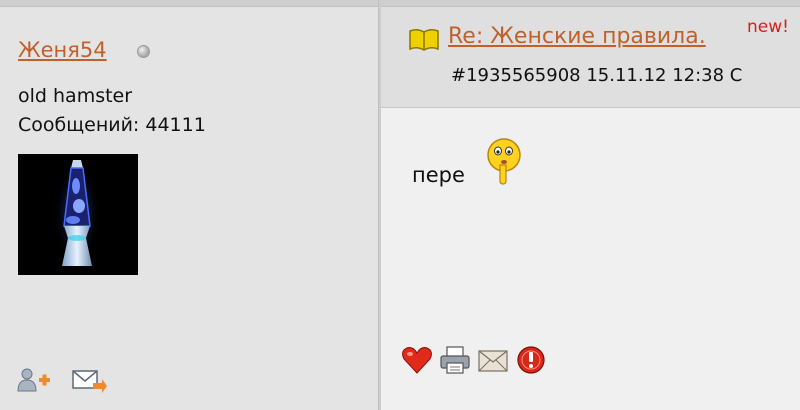 The image size is (800, 410). Describe the element at coordinates (417, 362) in the screenshot. I see `heart-icon` at that location.